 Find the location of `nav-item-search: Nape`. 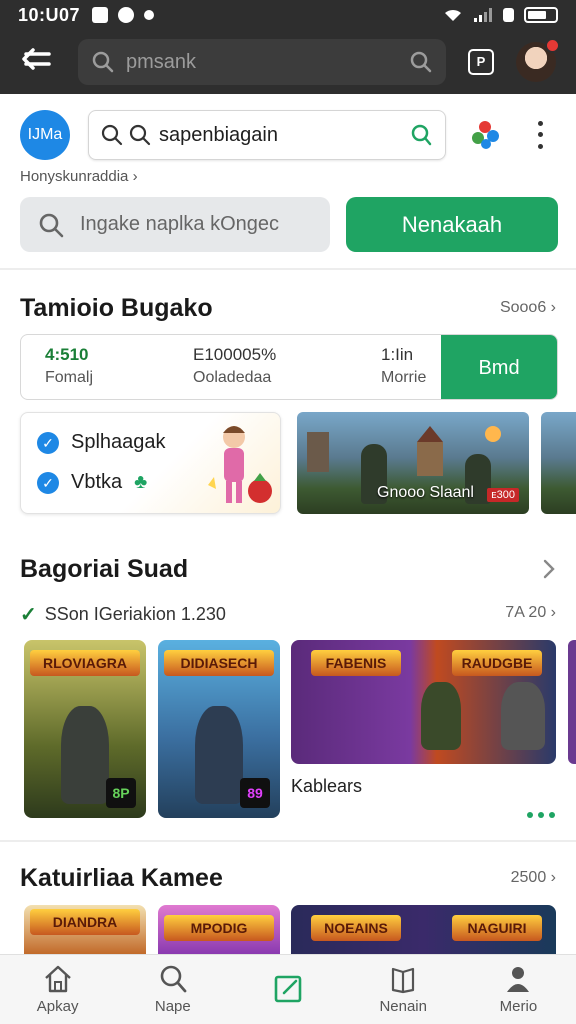

nav-item-search: Nape is located at coordinates (172, 989).